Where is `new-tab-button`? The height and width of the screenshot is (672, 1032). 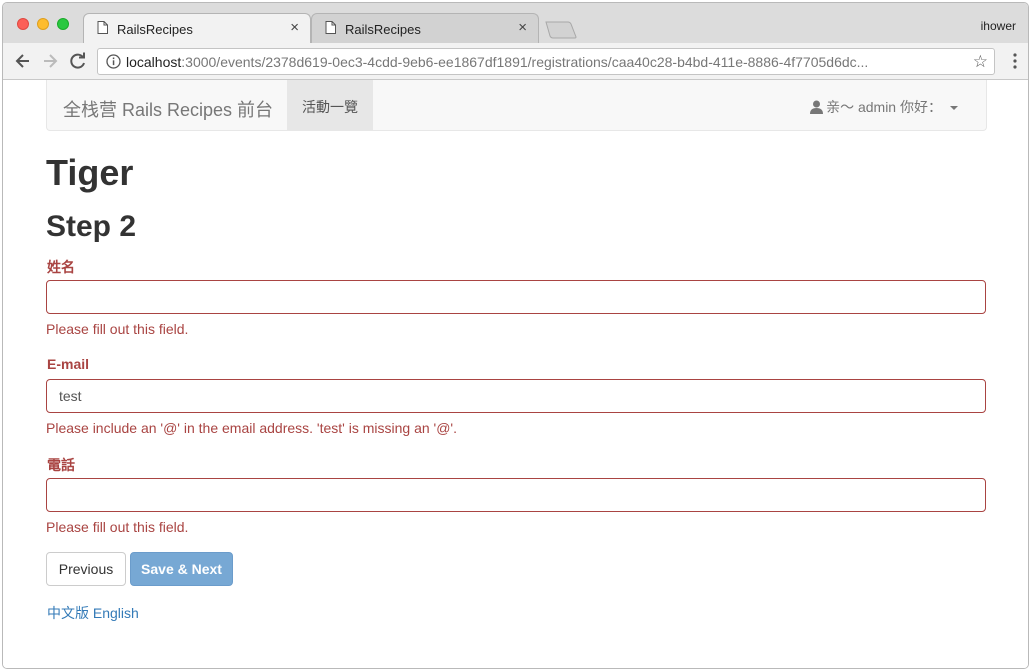 new-tab-button is located at coordinates (561, 30).